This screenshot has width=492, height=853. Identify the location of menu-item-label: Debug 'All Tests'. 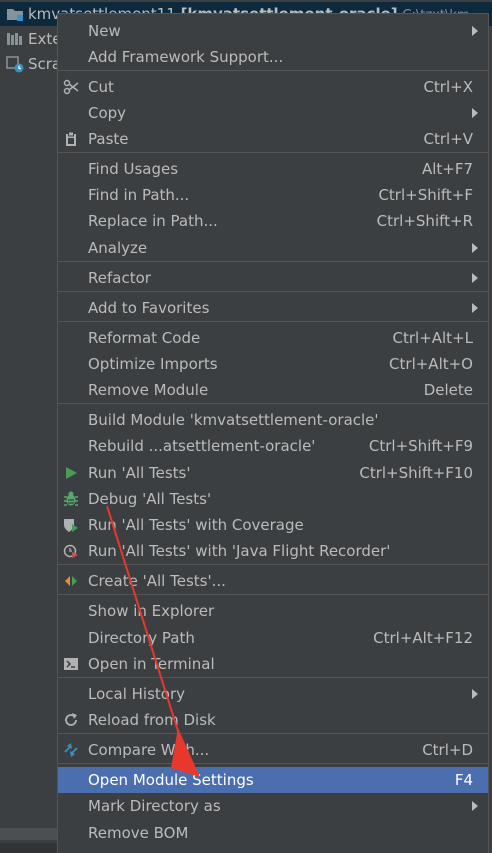
(150, 499).